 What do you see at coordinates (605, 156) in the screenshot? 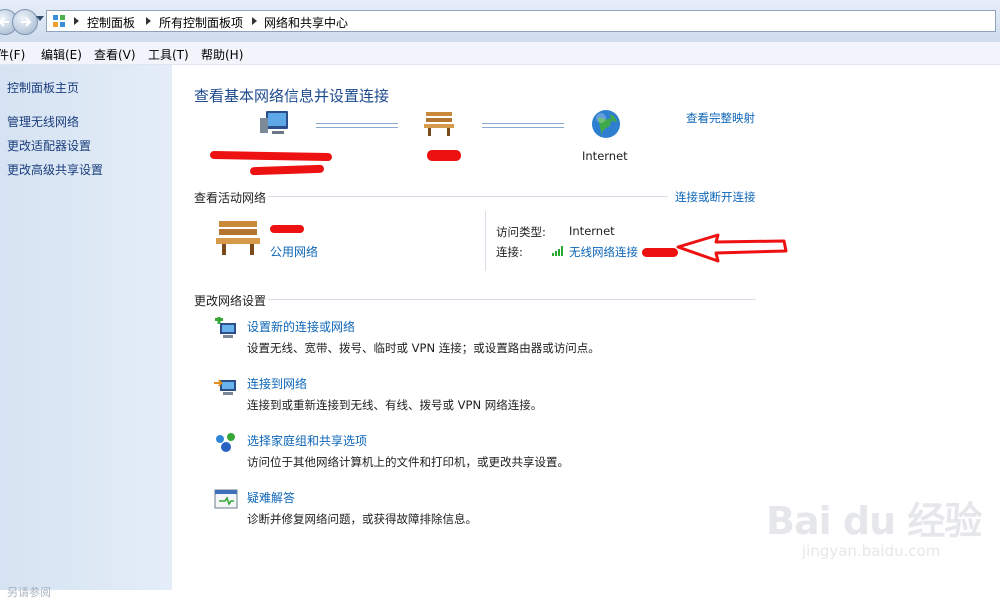
I see `internet-label: Internet` at bounding box center [605, 156].